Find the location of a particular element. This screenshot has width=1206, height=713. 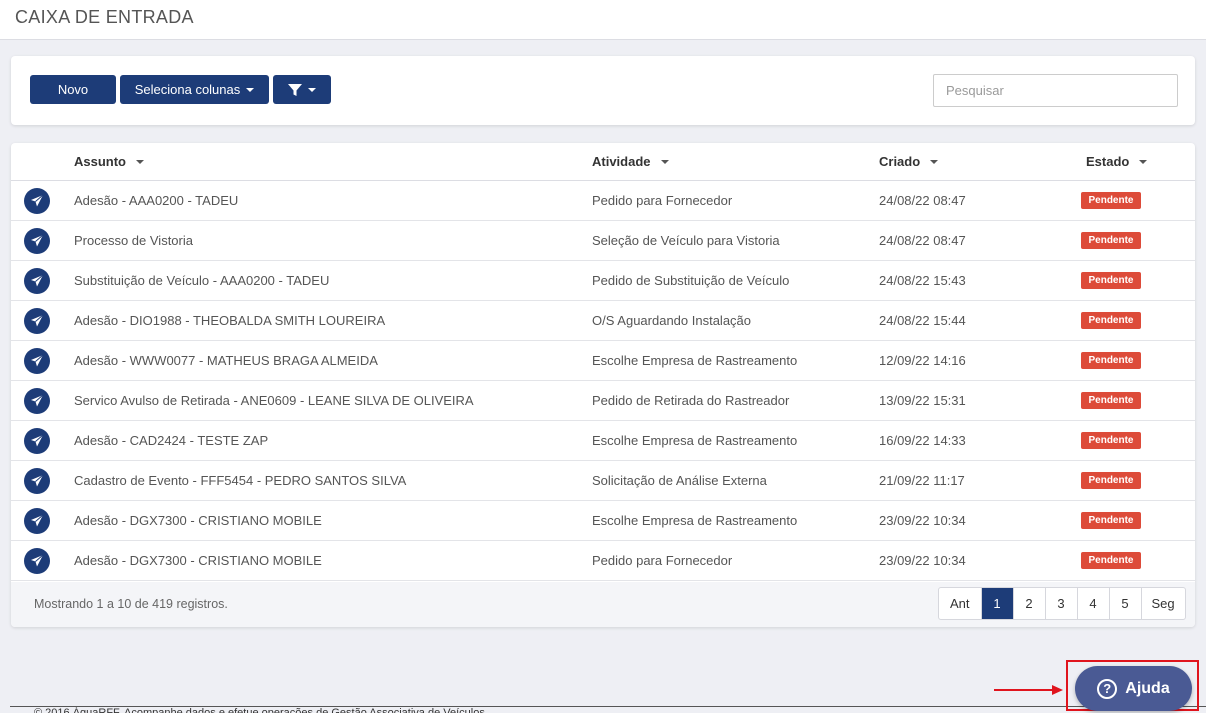

cell-criado: 16/09/22 14:33 is located at coordinates (922, 440).